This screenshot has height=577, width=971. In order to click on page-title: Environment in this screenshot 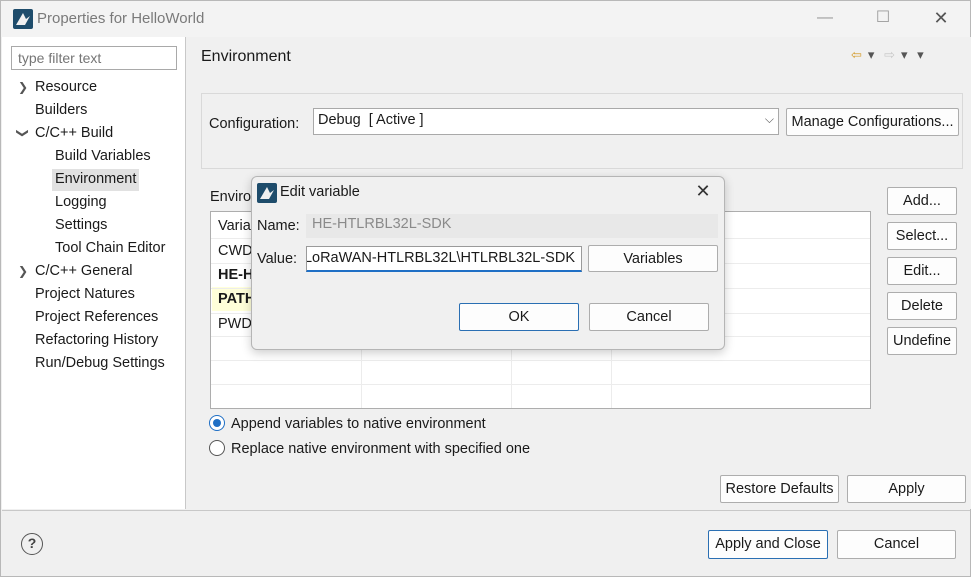, I will do `click(246, 56)`.